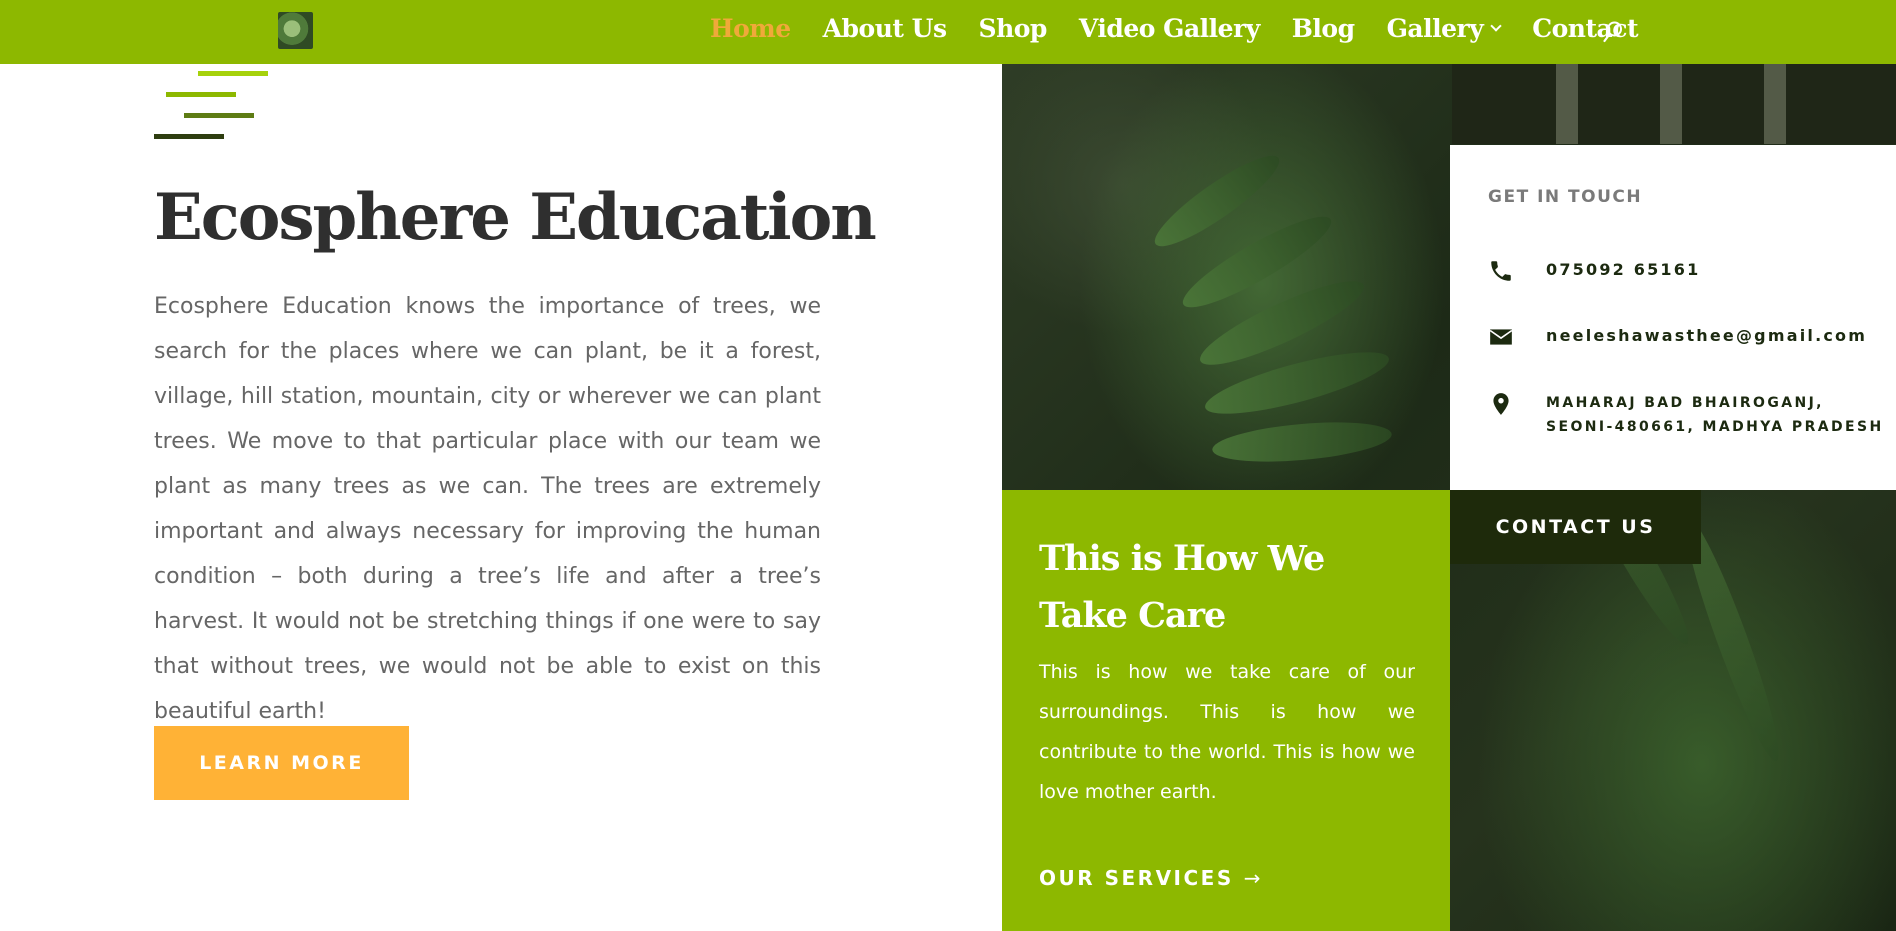 This screenshot has height=931, width=1896. Describe the element at coordinates (281, 763) in the screenshot. I see `learn-more-button: LEARN MORE` at that location.